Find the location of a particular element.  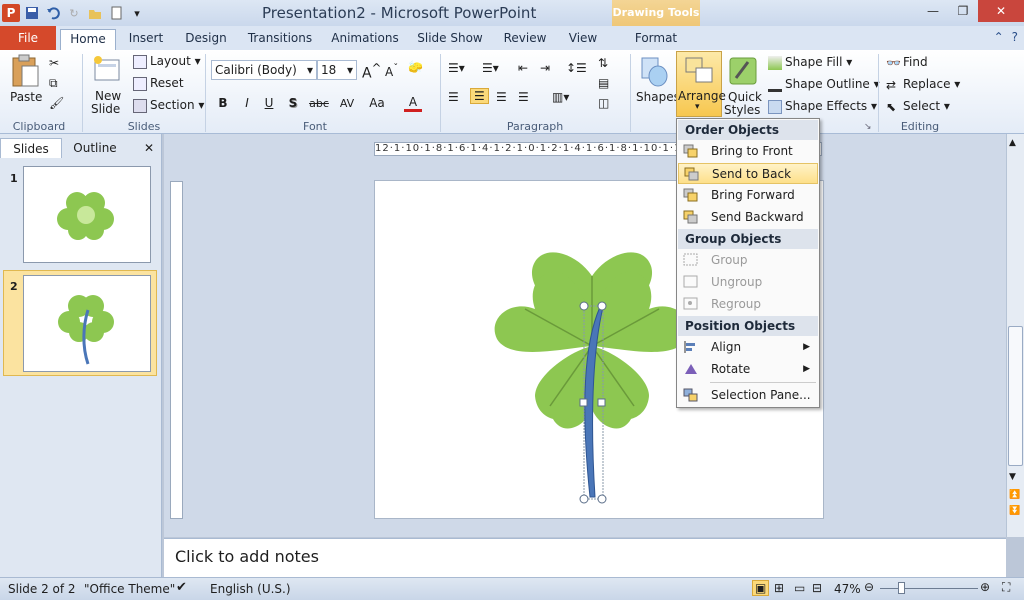

notes-pane: Click to add notes is located at coordinates (585, 557).